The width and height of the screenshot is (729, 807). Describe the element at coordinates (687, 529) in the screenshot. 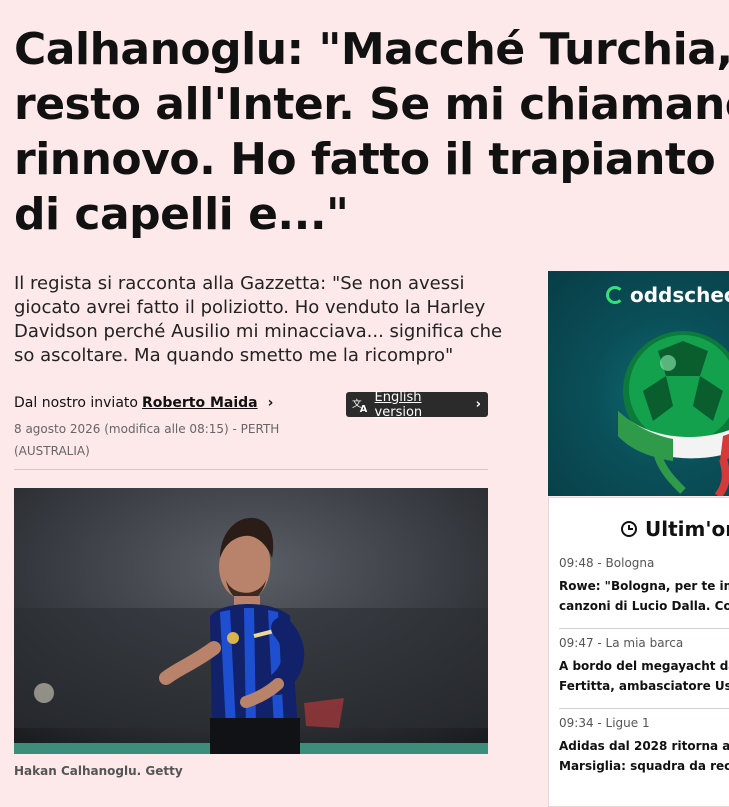

I see `latest-news-label: Ultim'or` at that location.